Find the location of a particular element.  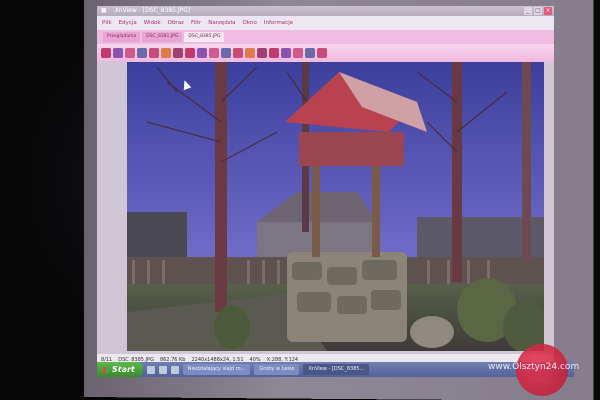

title-bar: ■ XnView - [DSC_8385.JPG] _ □ × is located at coordinates (325, 11).